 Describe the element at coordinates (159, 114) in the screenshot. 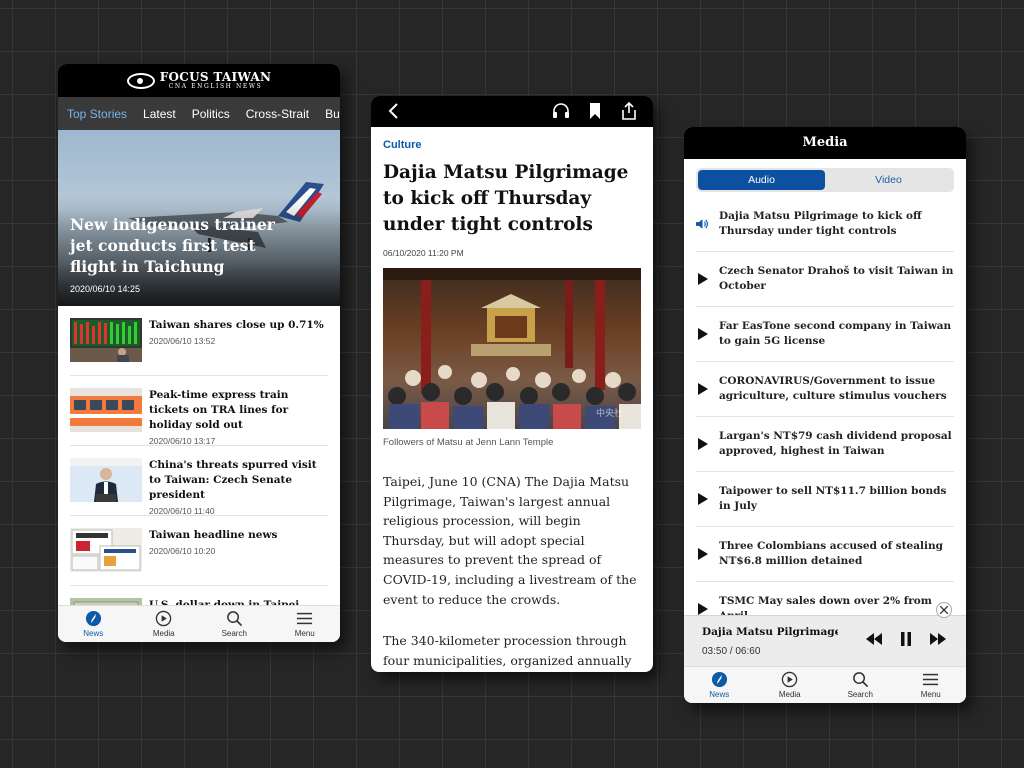

I see `tab-latest: Latest` at that location.